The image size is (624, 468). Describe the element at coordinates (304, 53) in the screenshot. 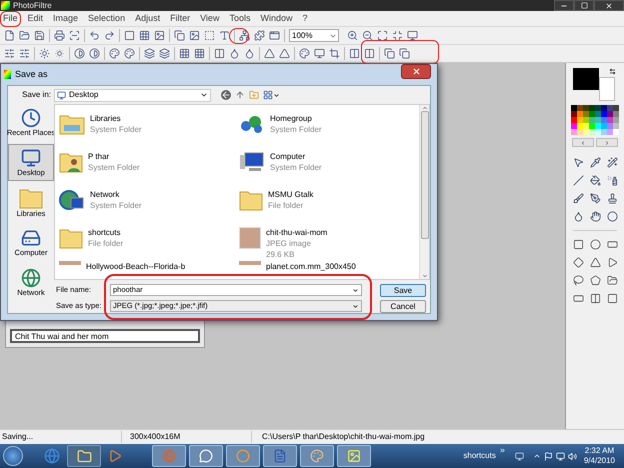

I see `palette-icon` at that location.